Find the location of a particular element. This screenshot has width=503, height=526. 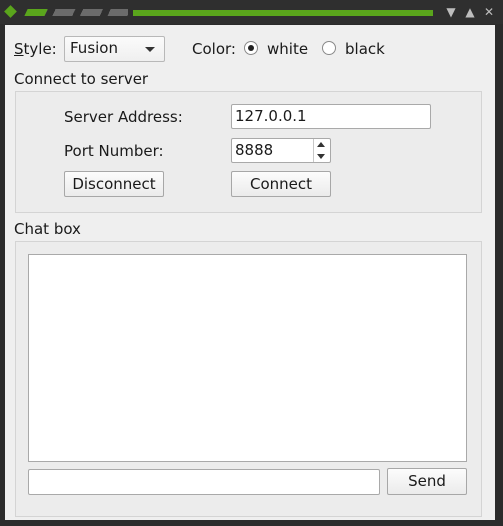

server-address-input: 127.0.0.1 is located at coordinates (331, 116).